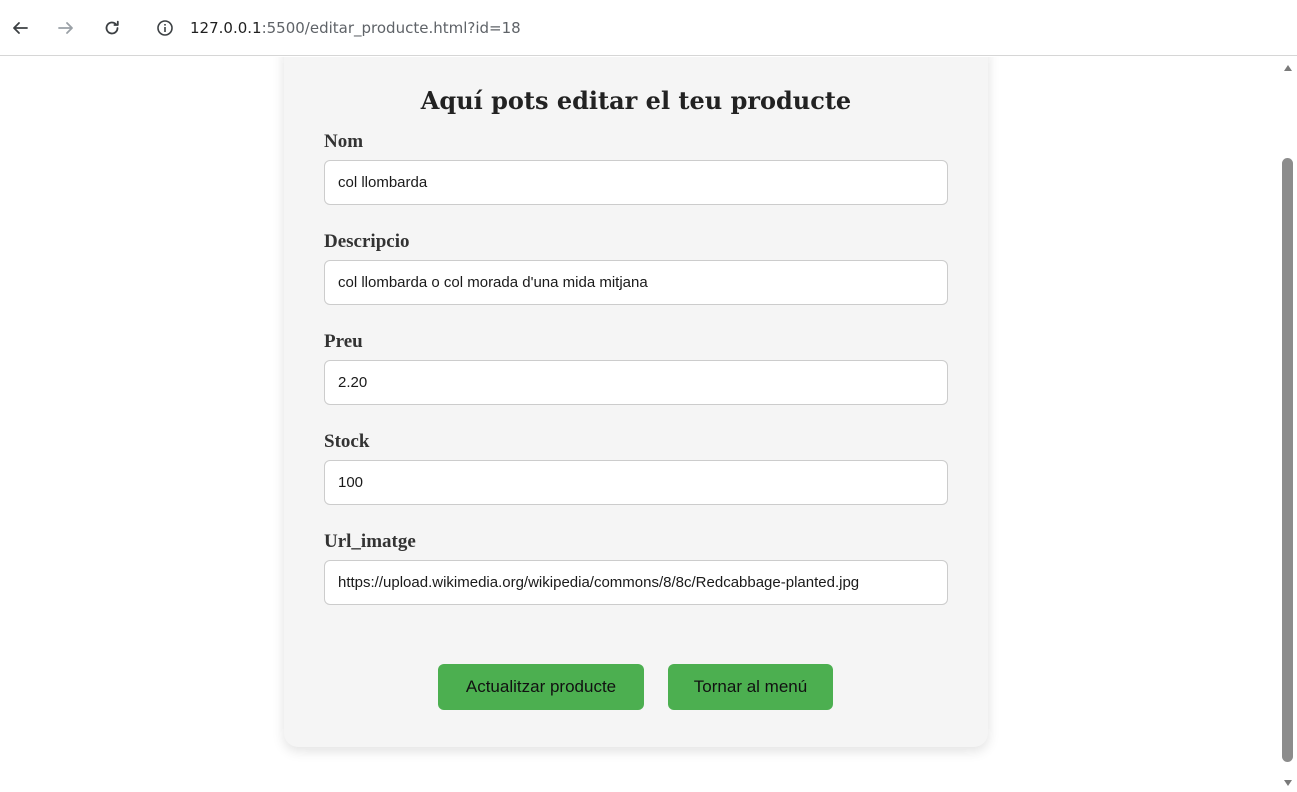 Image resolution: width=1297 pixels, height=792 pixels. I want to click on update-product-button: Actualitzar producte, so click(541, 687).